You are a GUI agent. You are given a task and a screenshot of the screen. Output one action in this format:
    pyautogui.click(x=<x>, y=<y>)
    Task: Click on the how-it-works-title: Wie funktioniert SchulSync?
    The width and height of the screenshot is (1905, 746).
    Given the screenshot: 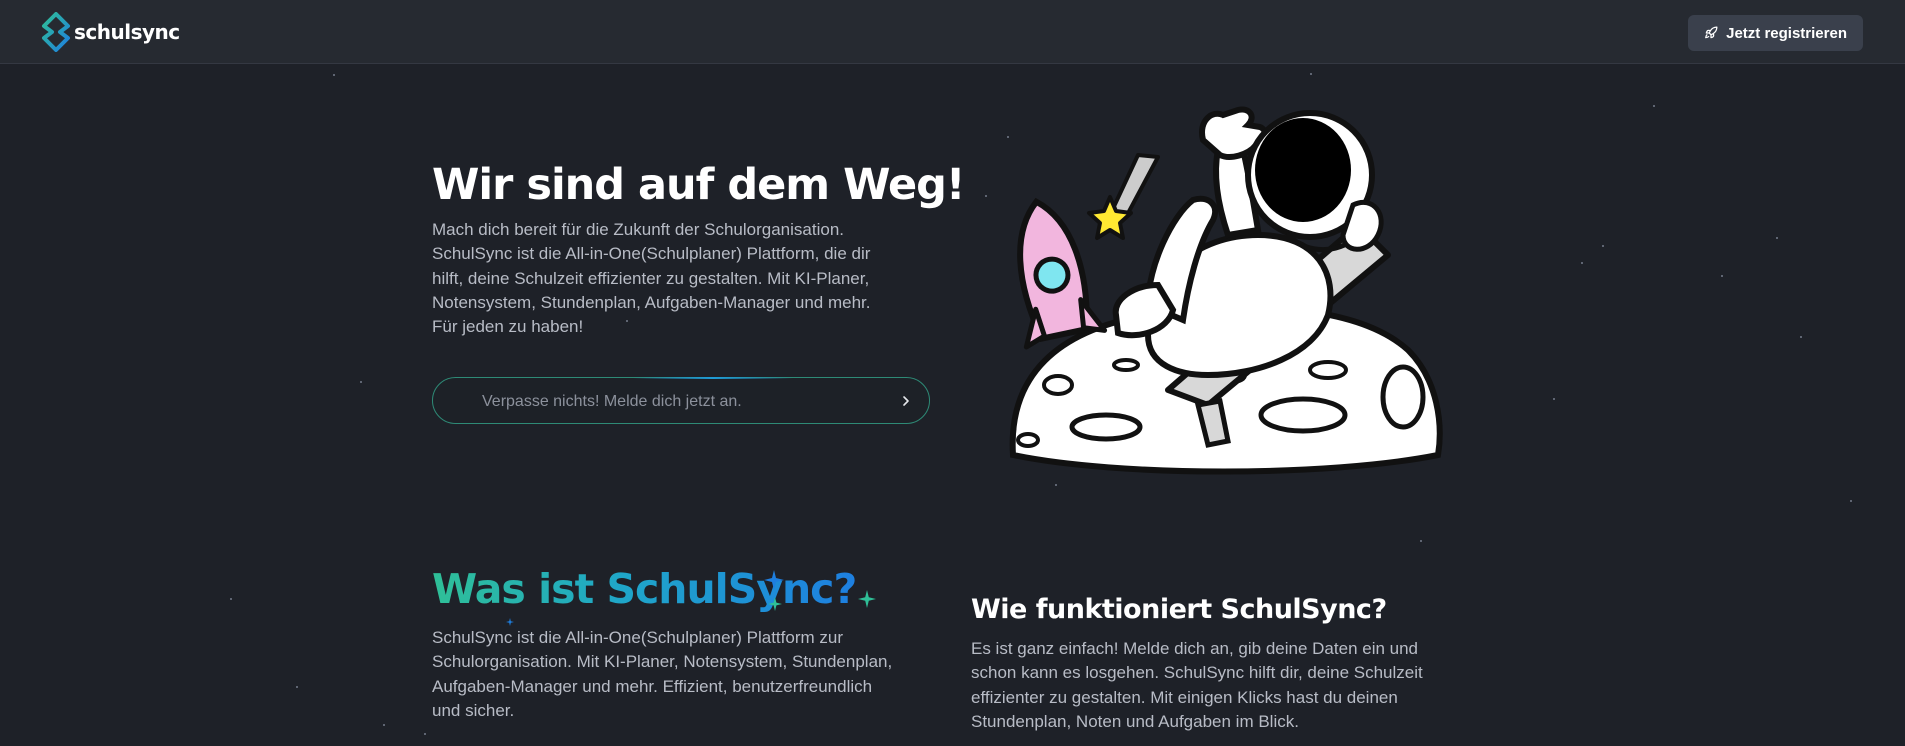 What is the action you would take?
    pyautogui.click(x=1179, y=609)
    